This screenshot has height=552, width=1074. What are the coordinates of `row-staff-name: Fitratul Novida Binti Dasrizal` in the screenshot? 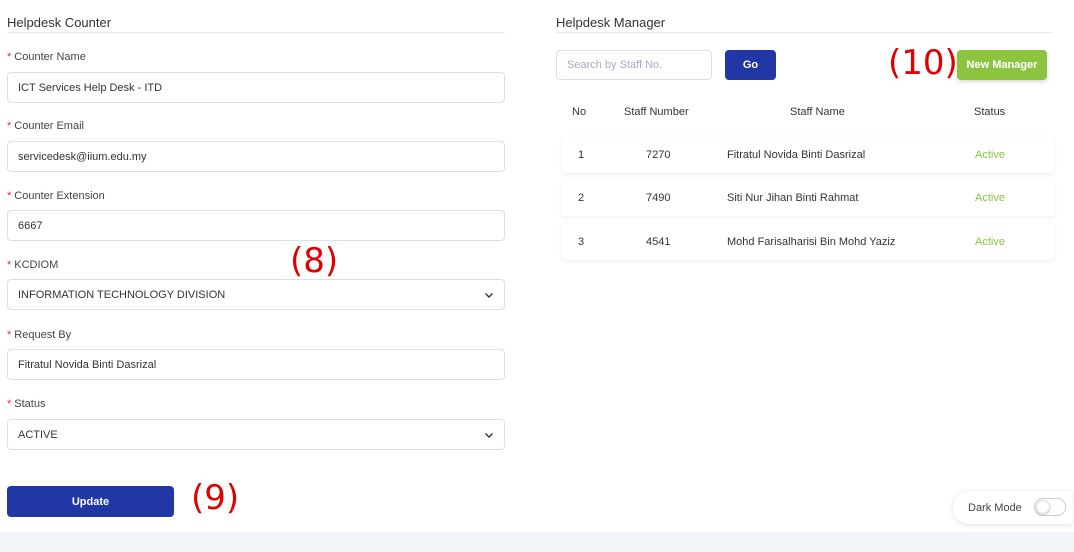 It's located at (796, 155).